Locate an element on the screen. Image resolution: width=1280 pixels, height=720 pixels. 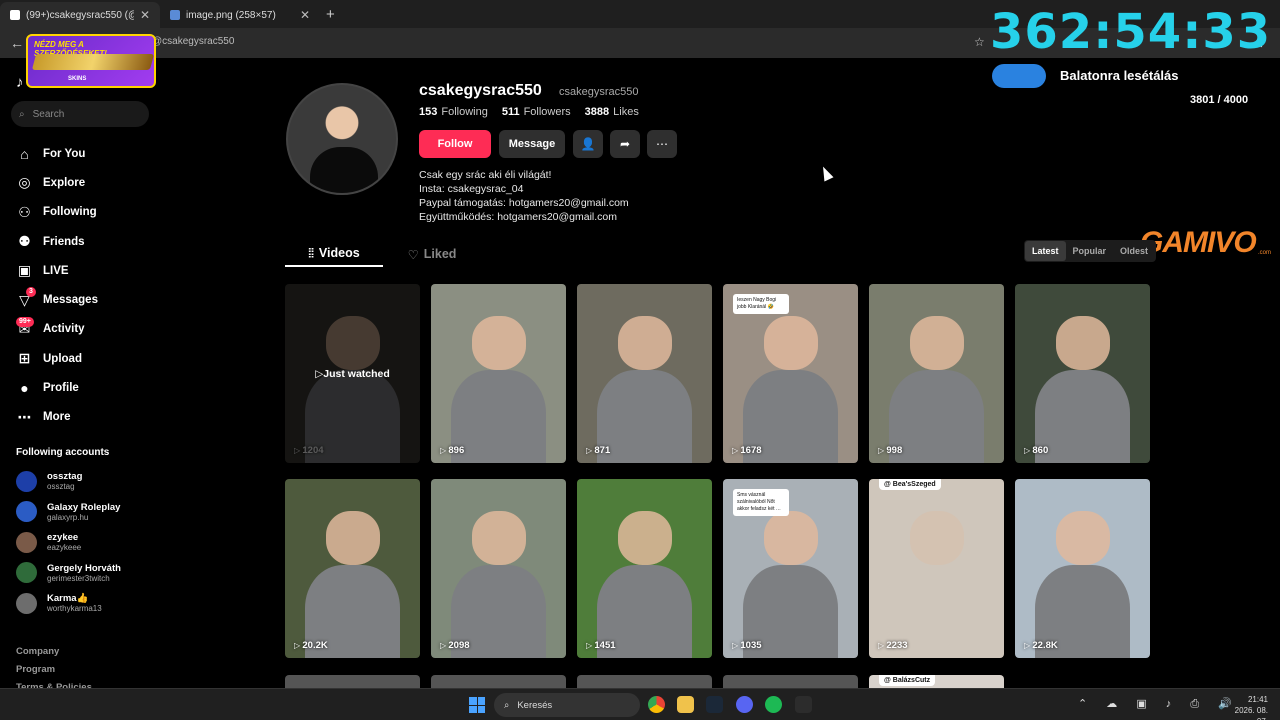
video-card: 860 is located at coordinates (1082, 373).